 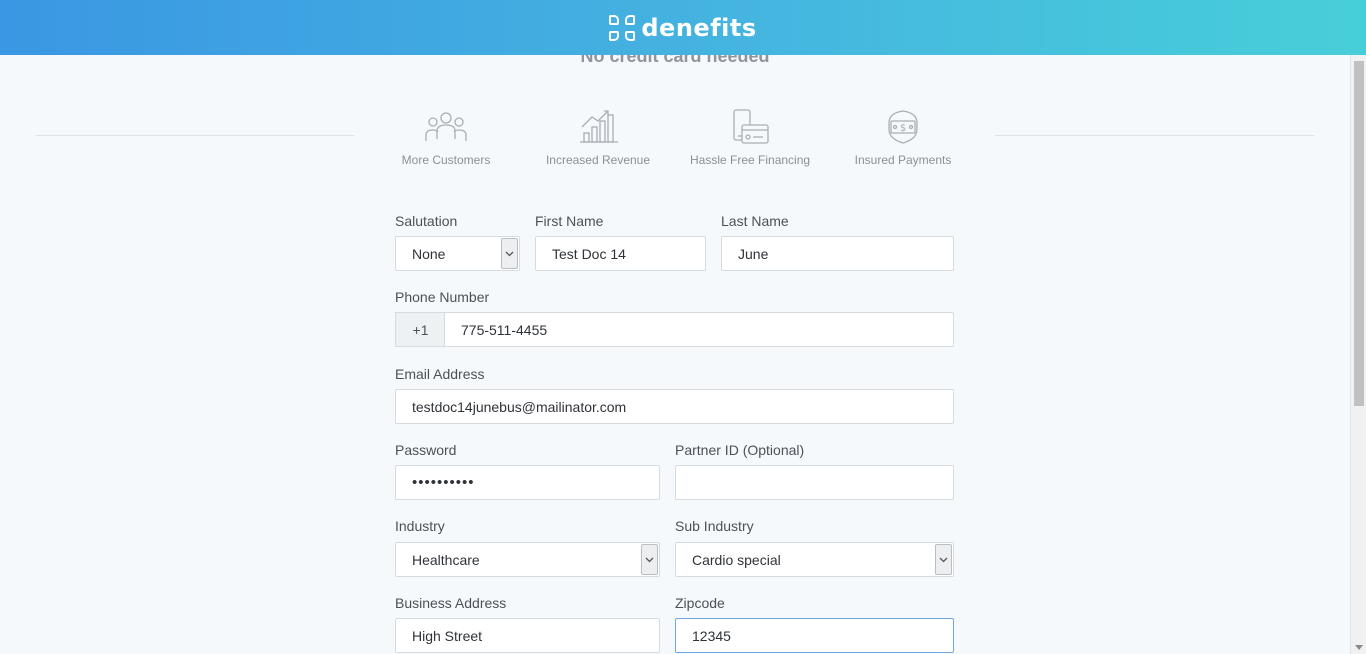 What do you see at coordinates (195, 135) in the screenshot?
I see `divider-left` at bounding box center [195, 135].